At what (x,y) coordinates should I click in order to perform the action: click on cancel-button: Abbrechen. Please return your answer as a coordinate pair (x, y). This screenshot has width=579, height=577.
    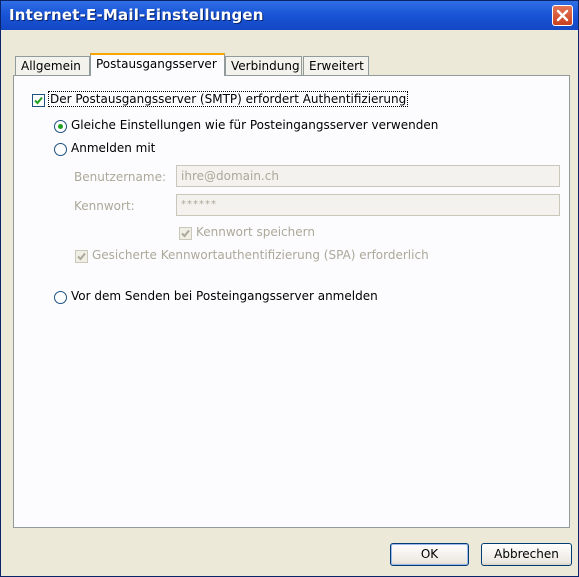
    Looking at the image, I should click on (526, 554).